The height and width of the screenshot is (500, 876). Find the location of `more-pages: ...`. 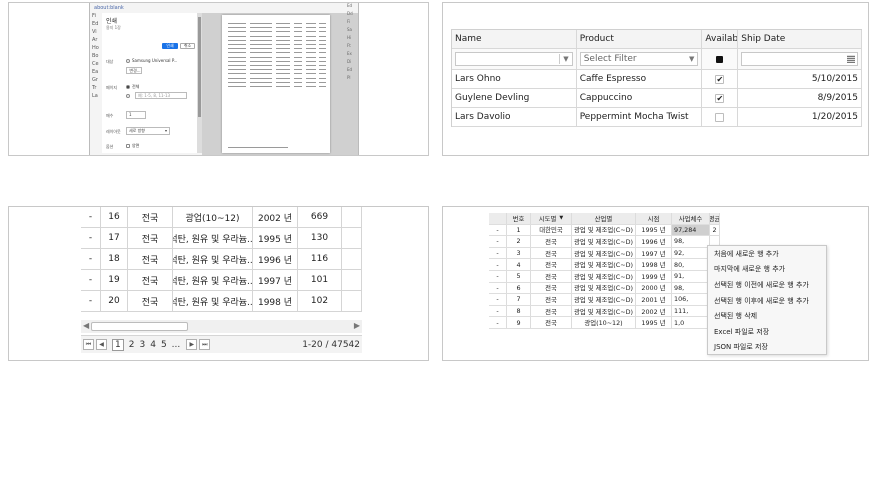

more-pages: ... is located at coordinates (176, 345).